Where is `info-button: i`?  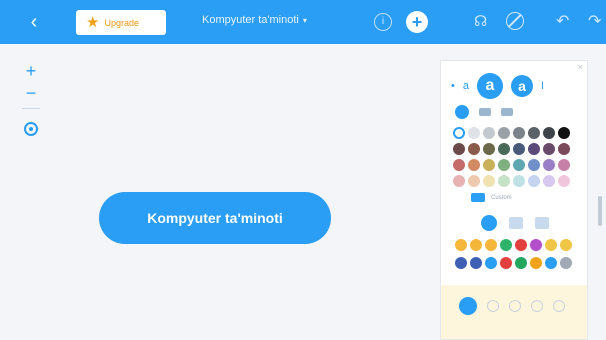
info-button: i is located at coordinates (383, 22).